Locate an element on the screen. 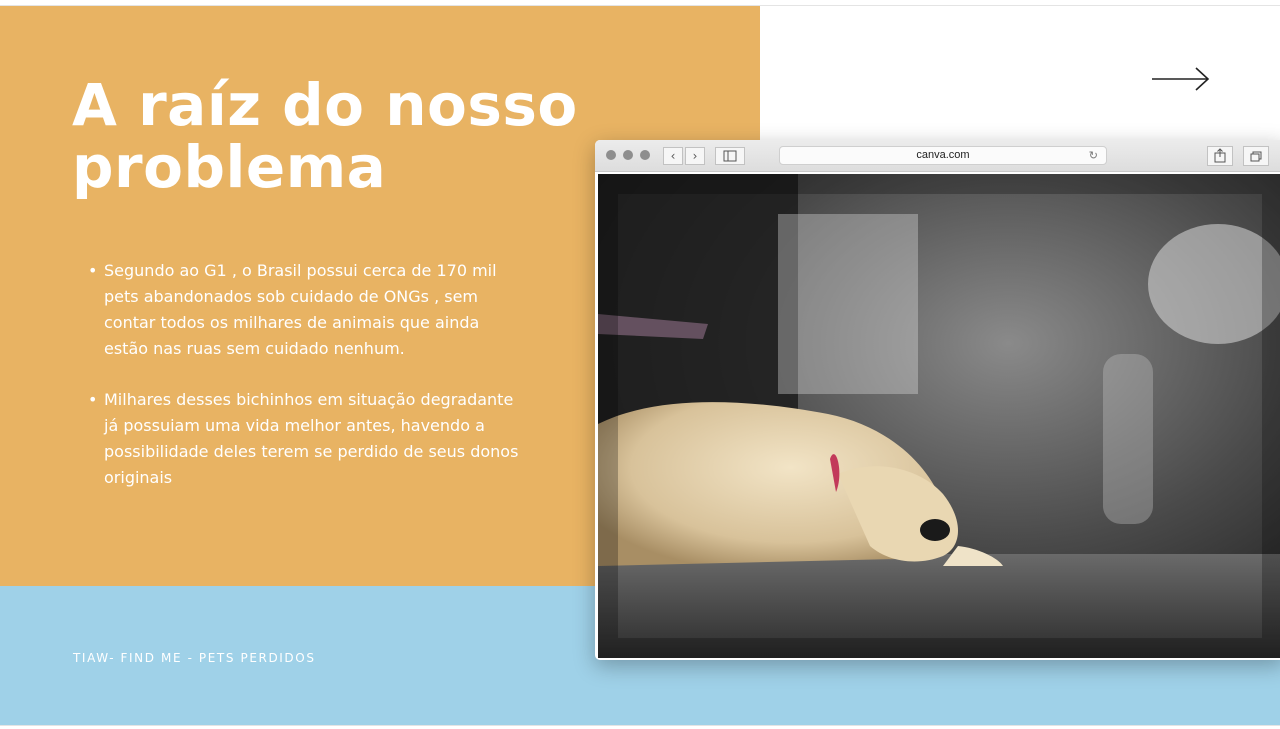  address-bar: canva.com ↻ is located at coordinates (943, 155).